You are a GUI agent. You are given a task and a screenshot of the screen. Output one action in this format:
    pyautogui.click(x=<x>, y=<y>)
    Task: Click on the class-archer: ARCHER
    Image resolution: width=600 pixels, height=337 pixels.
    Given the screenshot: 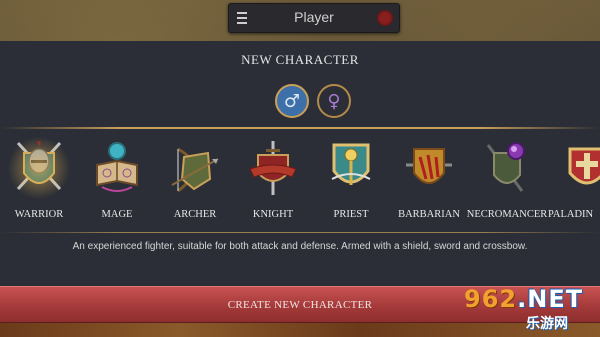 What is the action you would take?
    pyautogui.click(x=195, y=180)
    